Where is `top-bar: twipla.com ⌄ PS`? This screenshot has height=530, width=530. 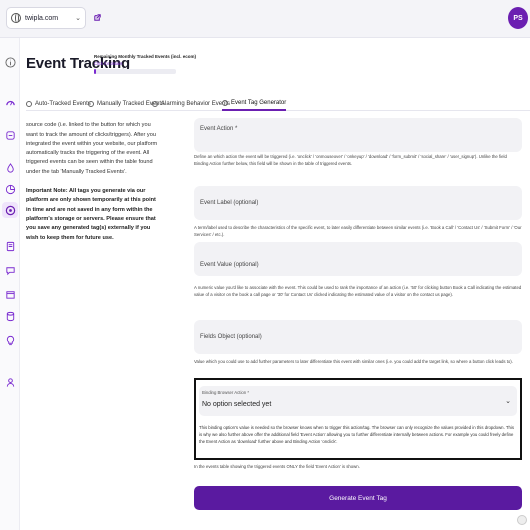
top-bar: twipla.com ⌄ PS is located at coordinates (265, 19).